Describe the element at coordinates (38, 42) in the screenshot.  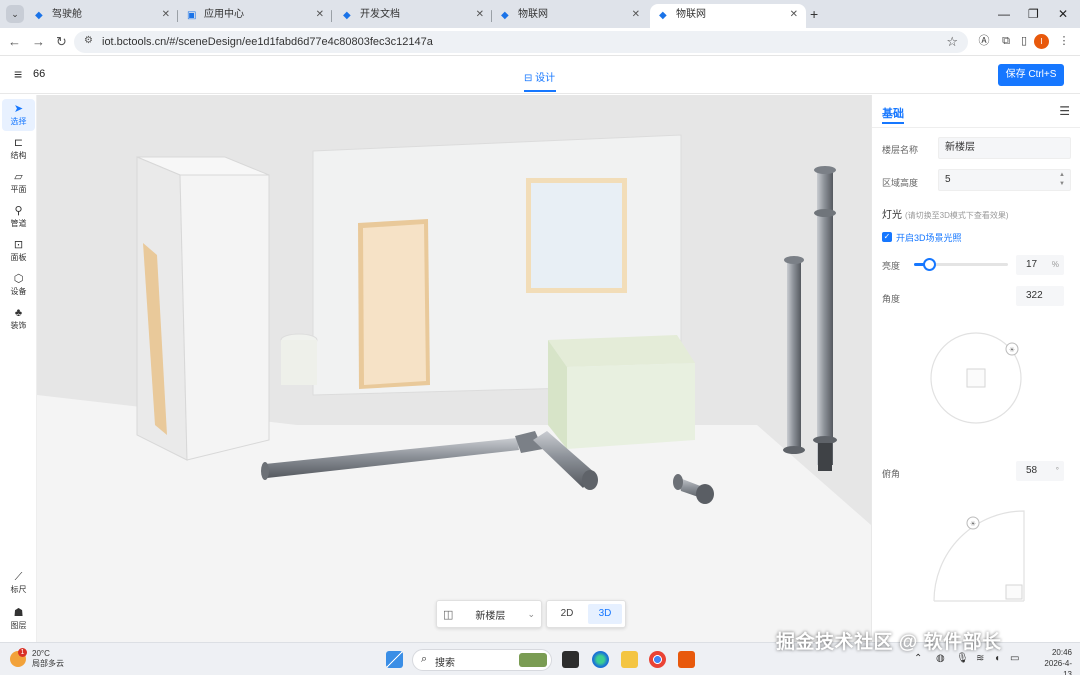
I see `forward-icon: →` at that location.